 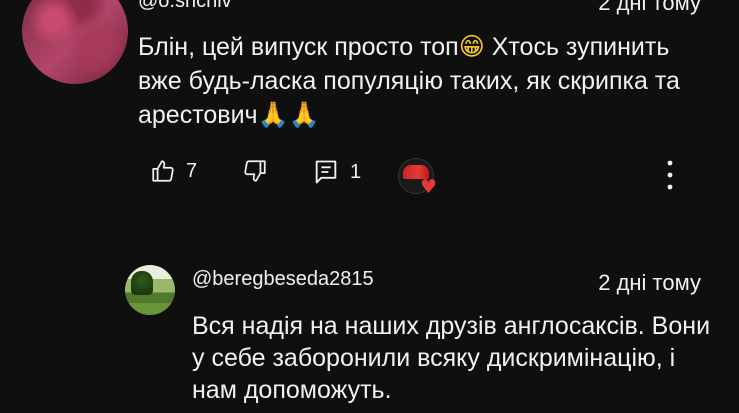 I want to click on reply-button: 1, so click(x=336, y=172).